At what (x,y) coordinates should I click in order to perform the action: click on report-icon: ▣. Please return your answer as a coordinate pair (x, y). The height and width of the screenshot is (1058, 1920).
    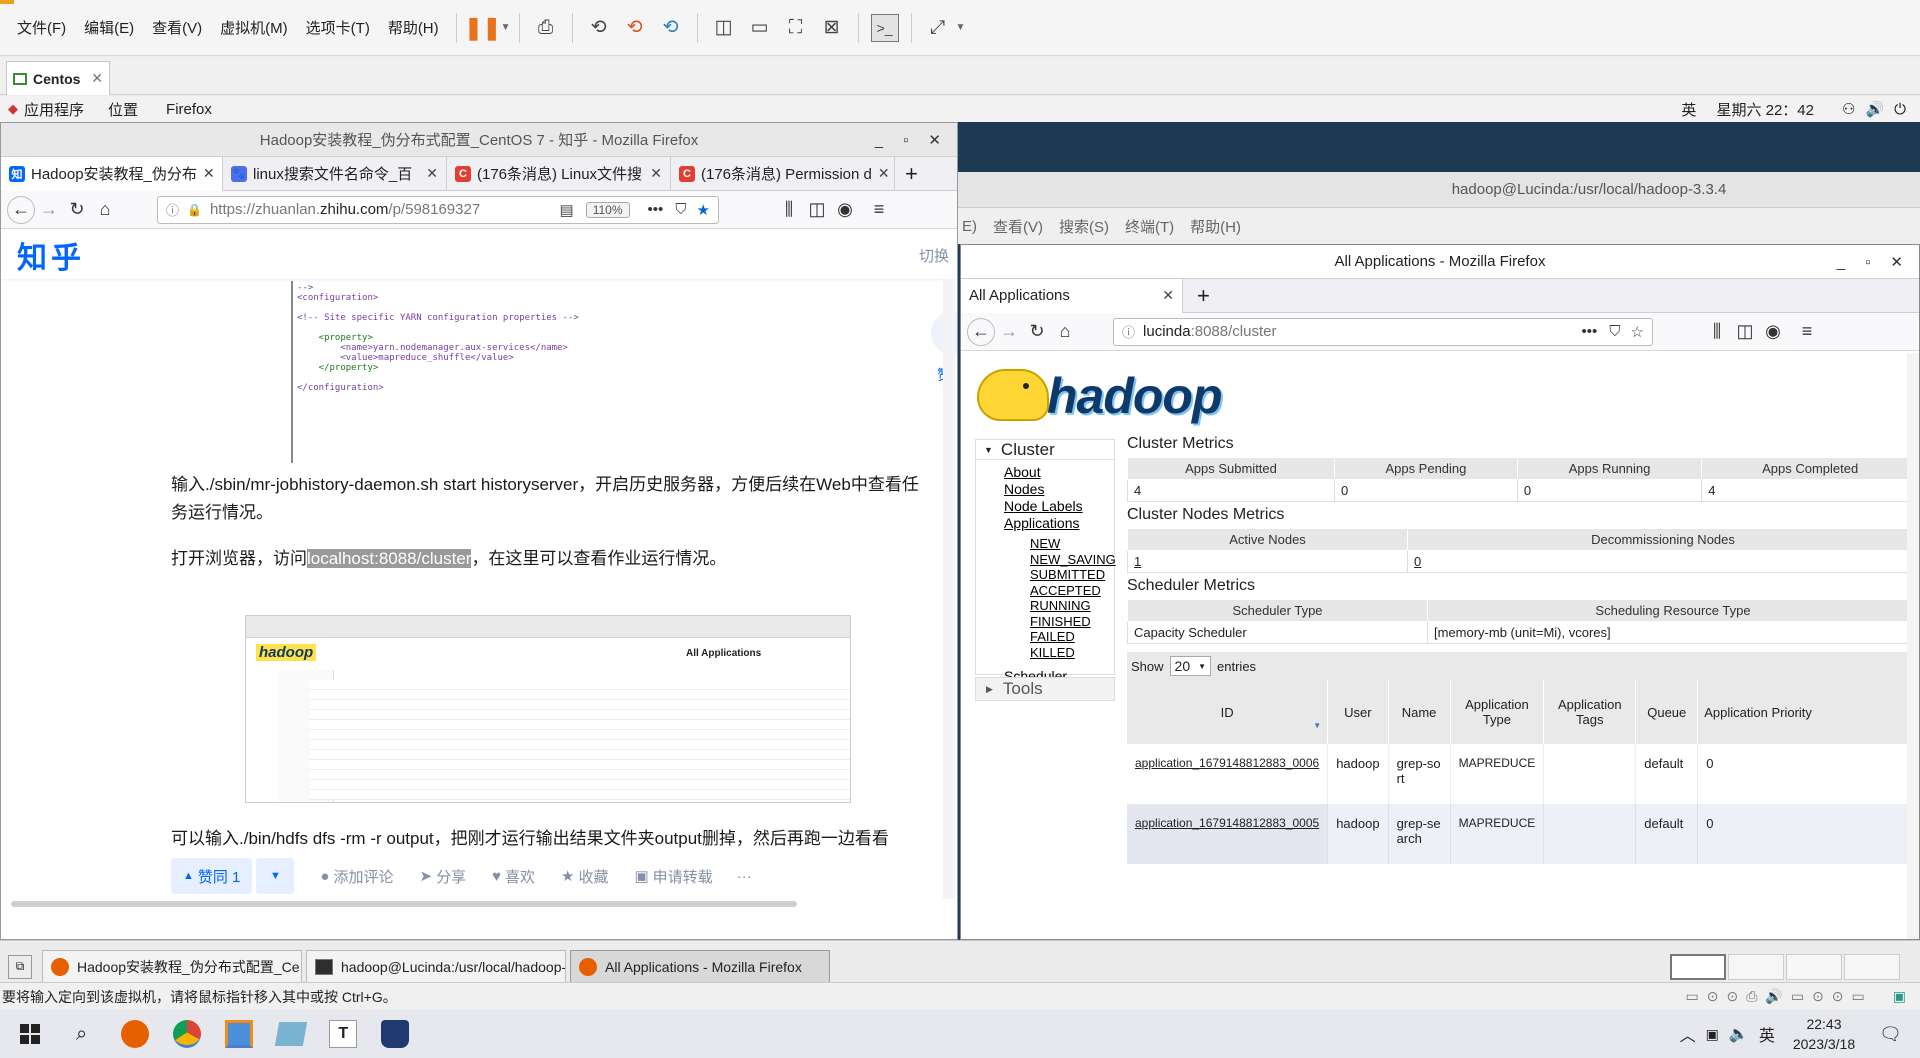
    Looking at the image, I should click on (641, 876).